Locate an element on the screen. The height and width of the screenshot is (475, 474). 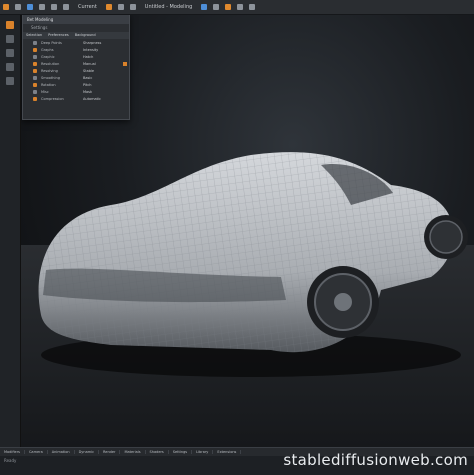
tab-animation: Animation is located at coordinates (61, 452).